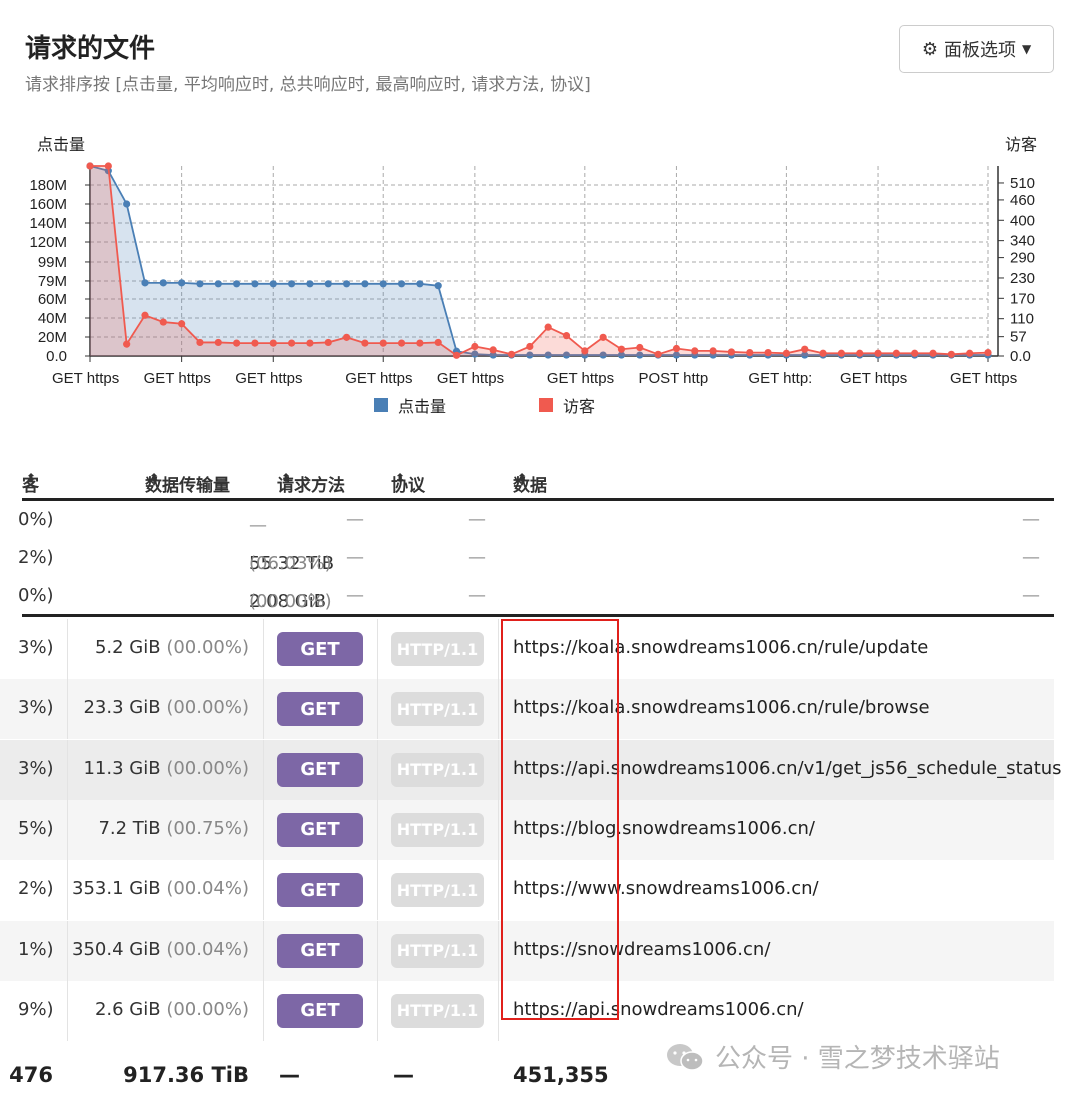 This screenshot has width=1080, height=1098. Describe the element at coordinates (658, 1009) in the screenshot. I see `request-url: https://api.snowdreams1006.cn/` at that location.